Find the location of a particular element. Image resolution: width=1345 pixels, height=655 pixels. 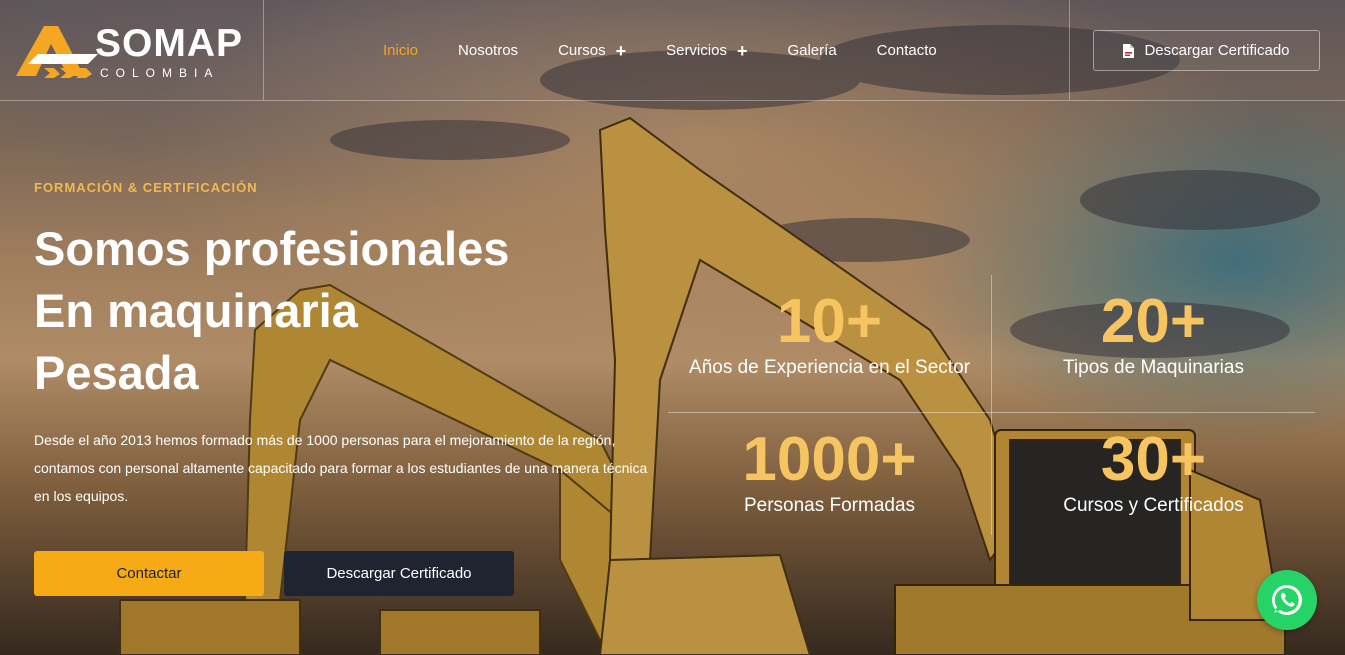

nav-item-contacto: Contacto is located at coordinates (907, 51).